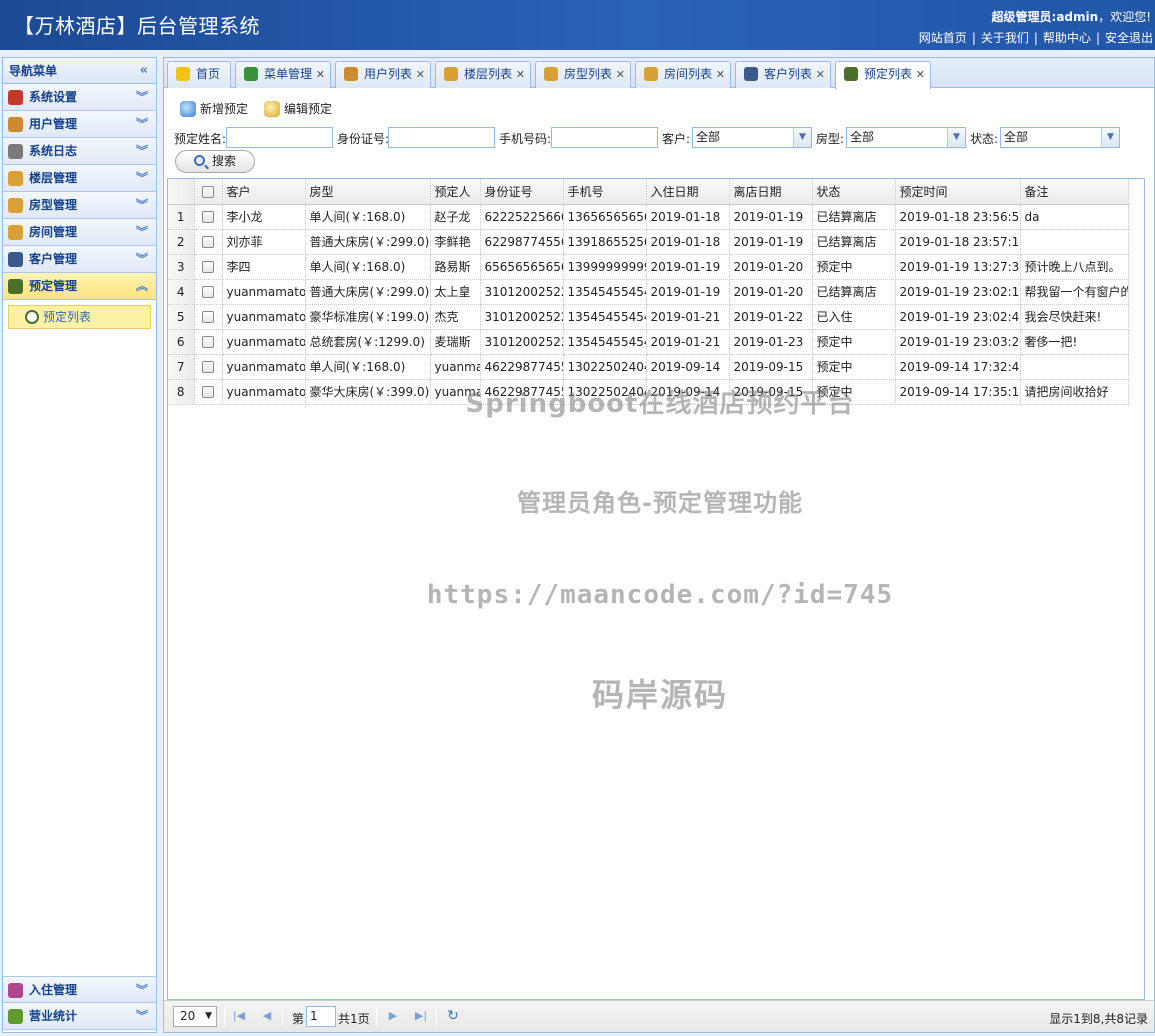  I want to click on tab-7: 预定列表 ✕, so click(883, 75).